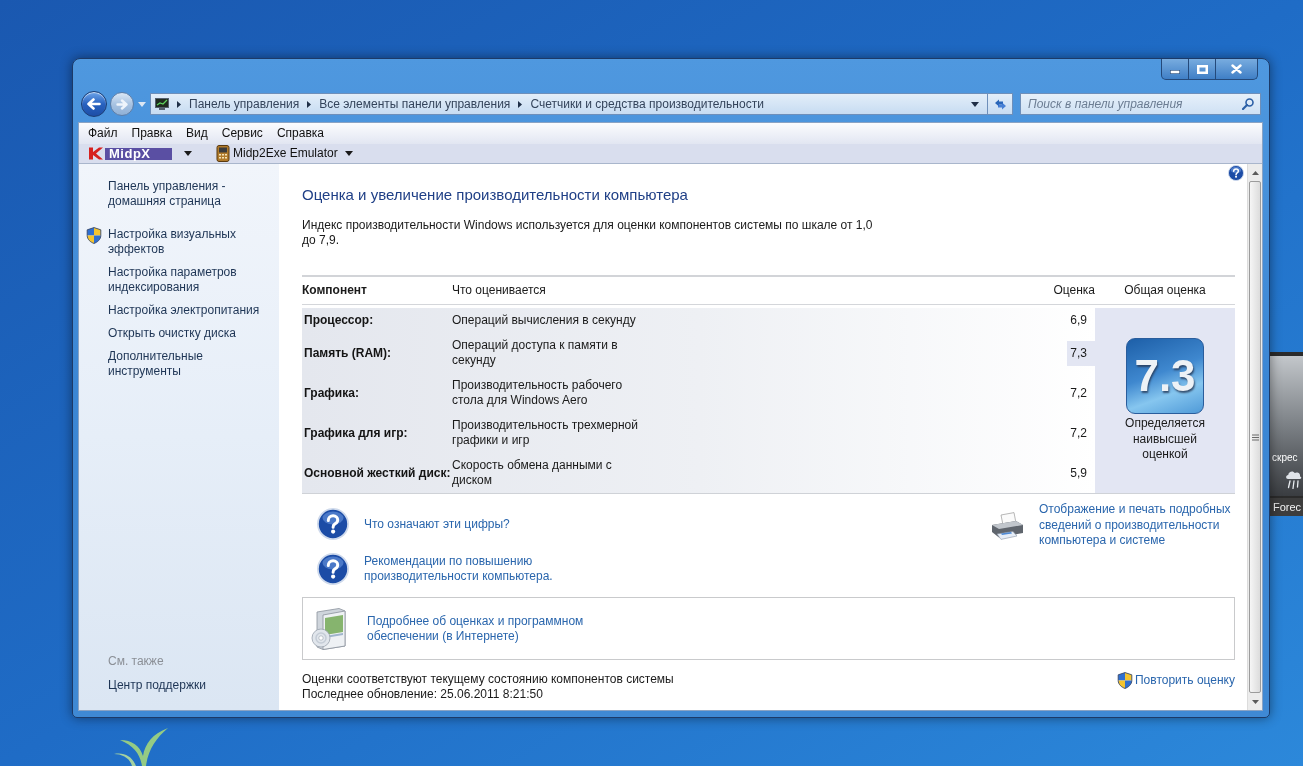 This screenshot has width=1303, height=766. What do you see at coordinates (1285, 458) in the screenshot?
I see `gadget-day-text: скрес` at bounding box center [1285, 458].